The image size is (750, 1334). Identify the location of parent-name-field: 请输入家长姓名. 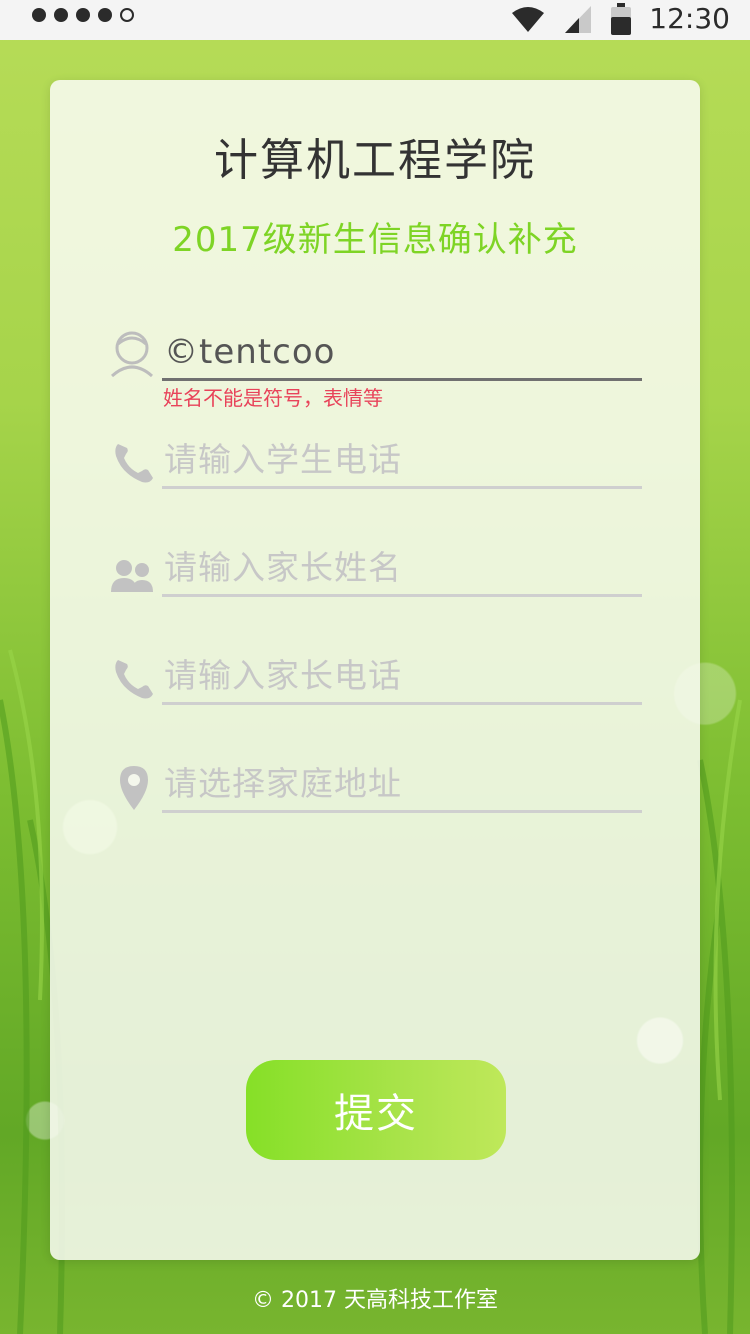
(376, 574).